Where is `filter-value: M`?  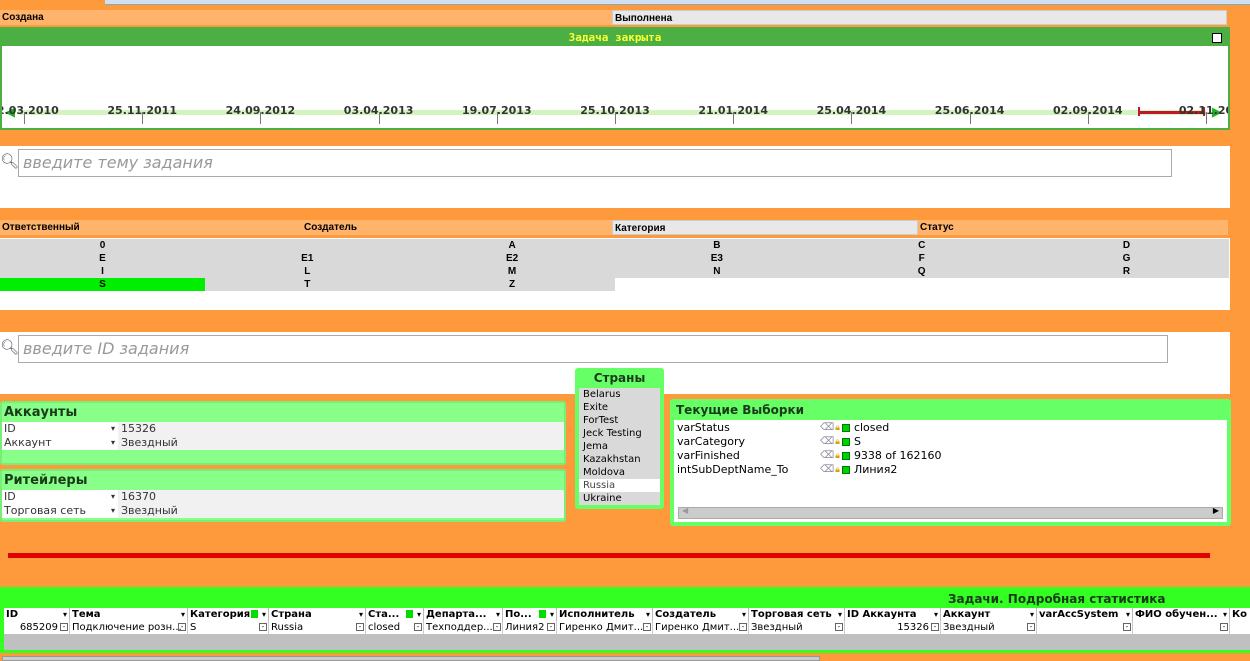 filter-value: M is located at coordinates (512, 271).